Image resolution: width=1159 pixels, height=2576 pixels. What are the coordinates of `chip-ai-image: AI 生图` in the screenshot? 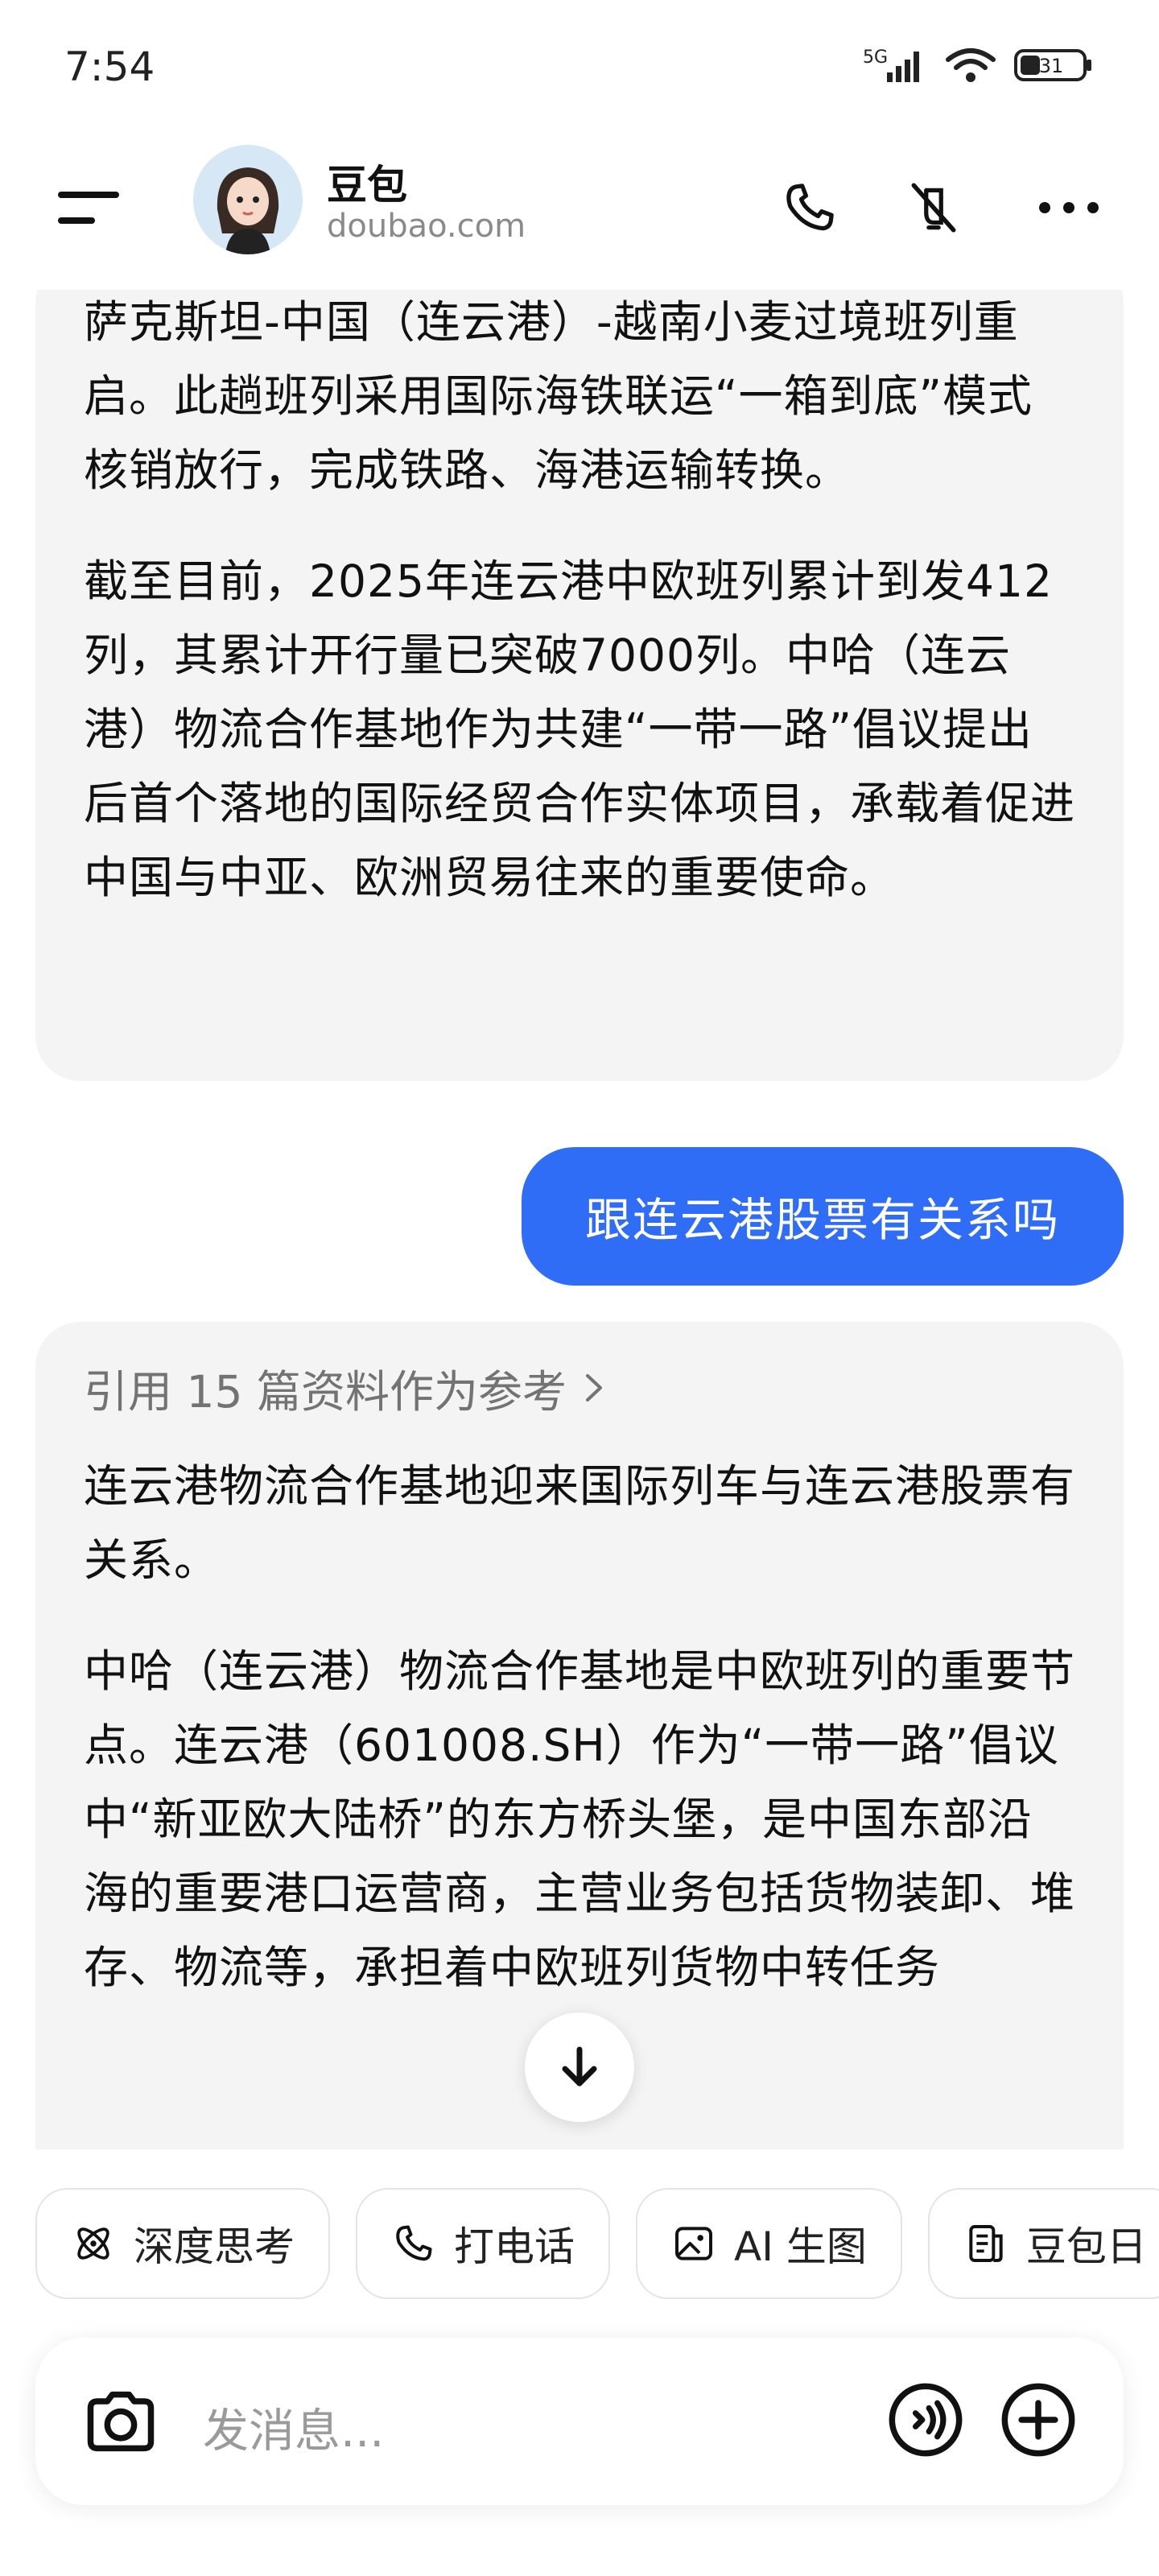 It's located at (769, 2243).